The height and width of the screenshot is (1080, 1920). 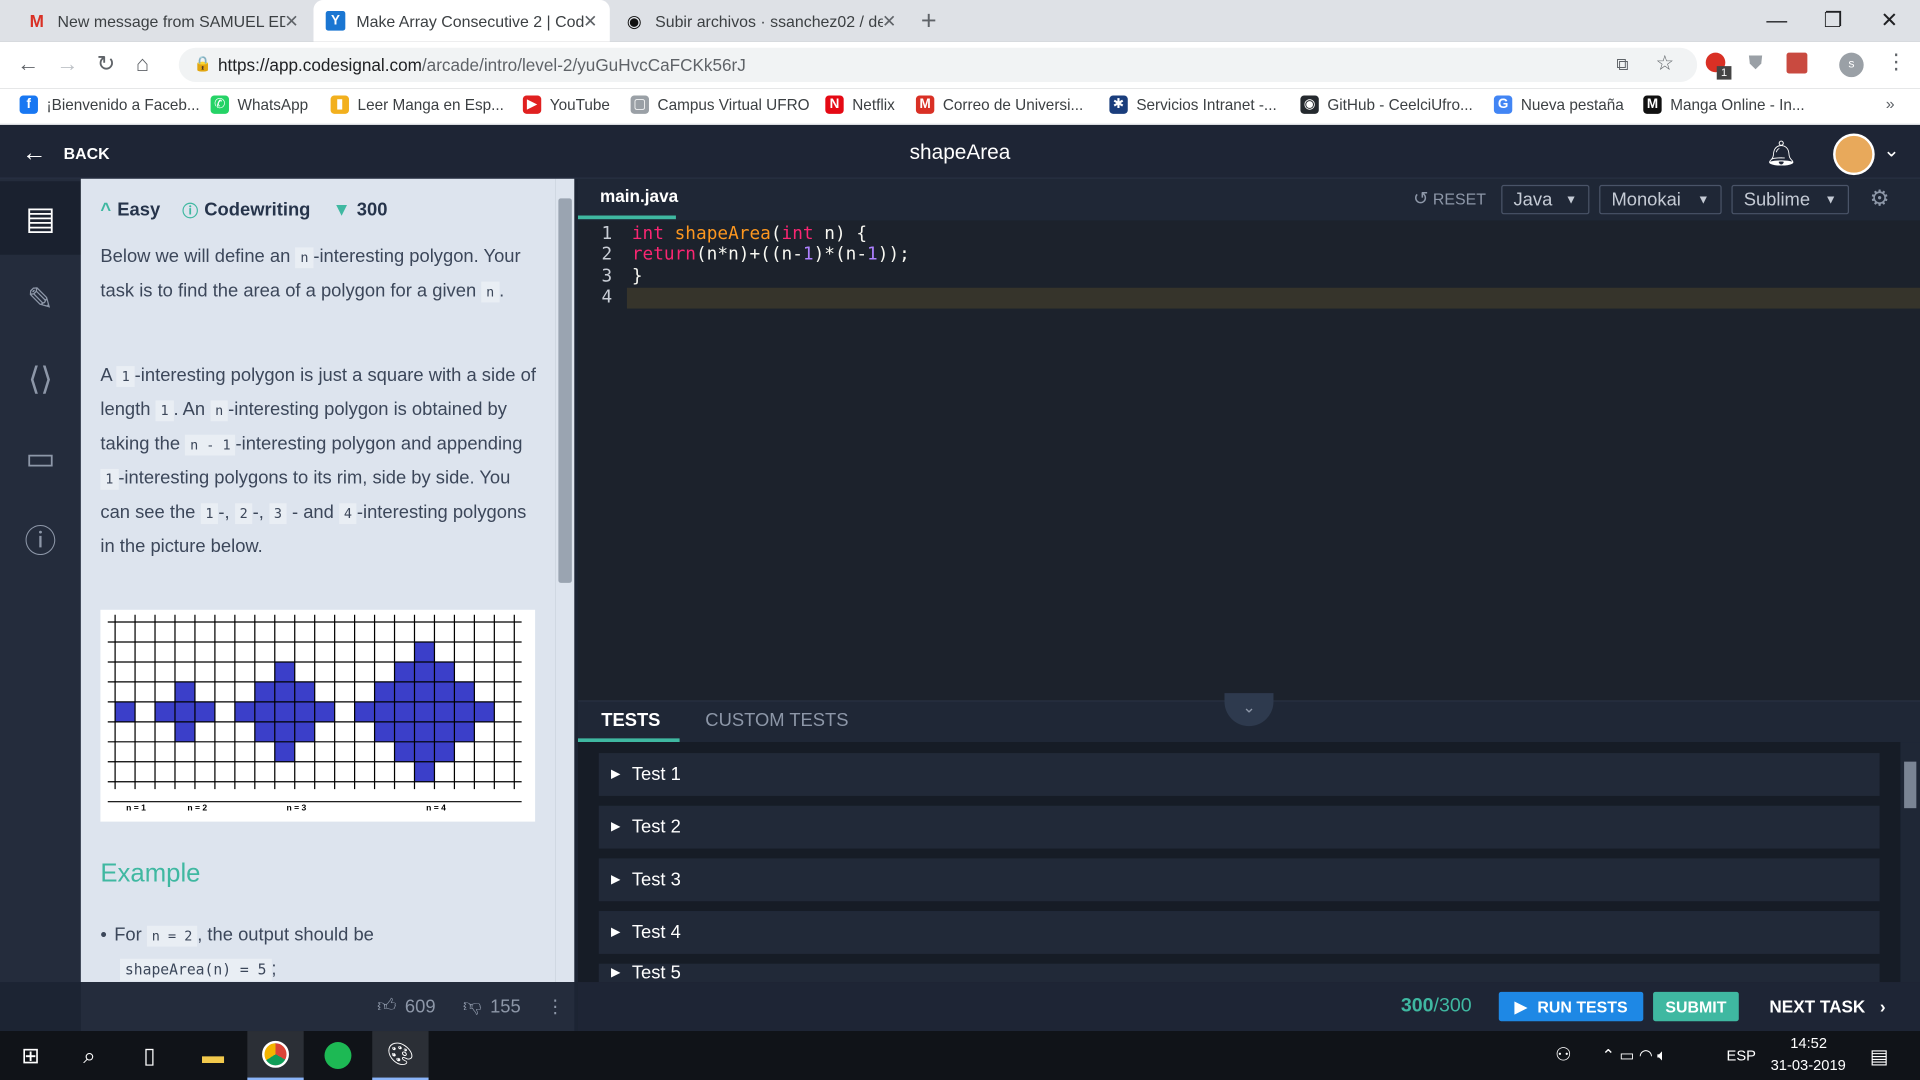 I want to click on new-tab-button: +, so click(x=929, y=21).